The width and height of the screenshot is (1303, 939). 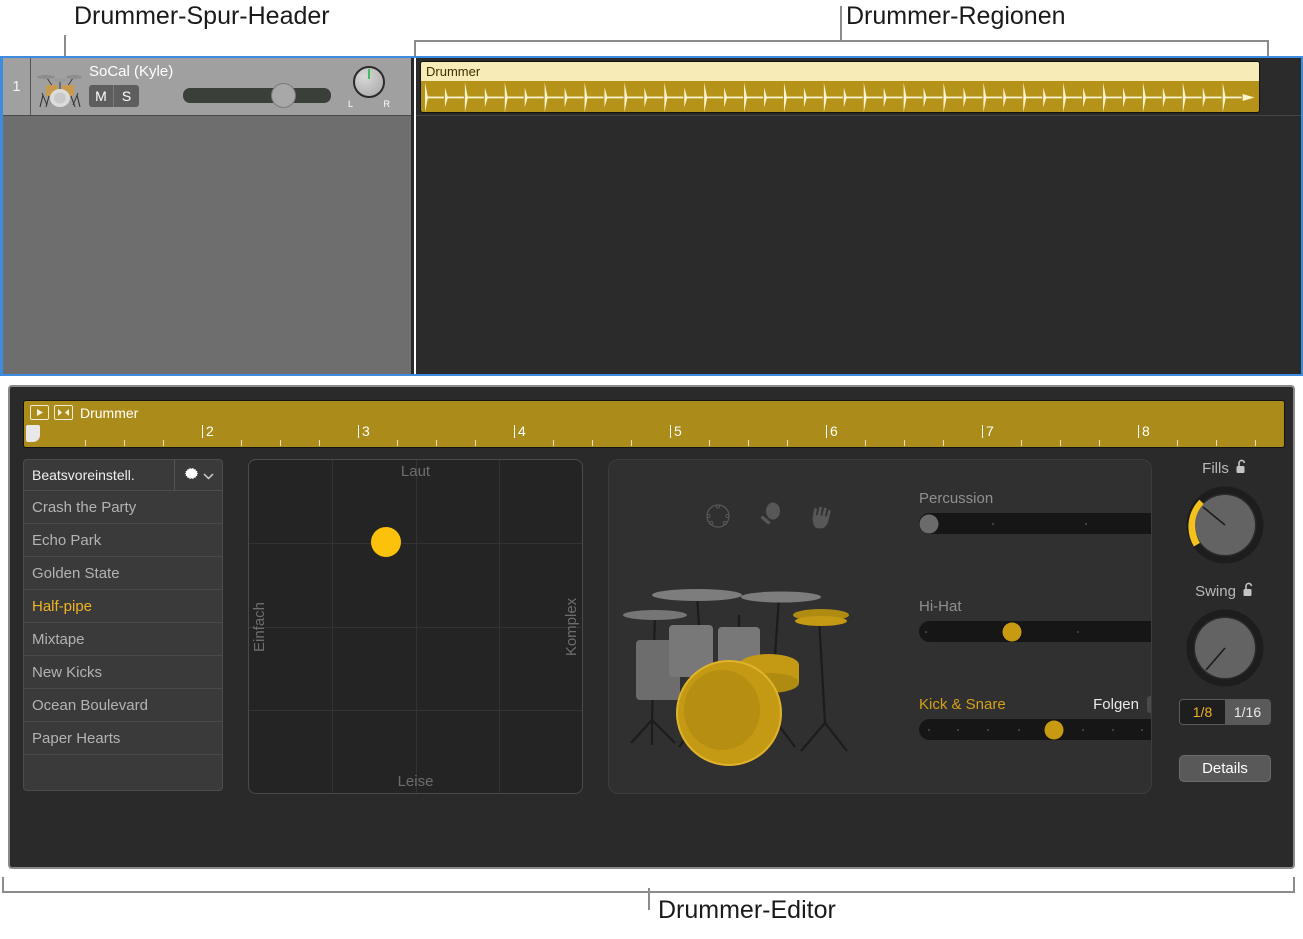 What do you see at coordinates (990, 431) in the screenshot?
I see `ruler-bar-number: 7` at bounding box center [990, 431].